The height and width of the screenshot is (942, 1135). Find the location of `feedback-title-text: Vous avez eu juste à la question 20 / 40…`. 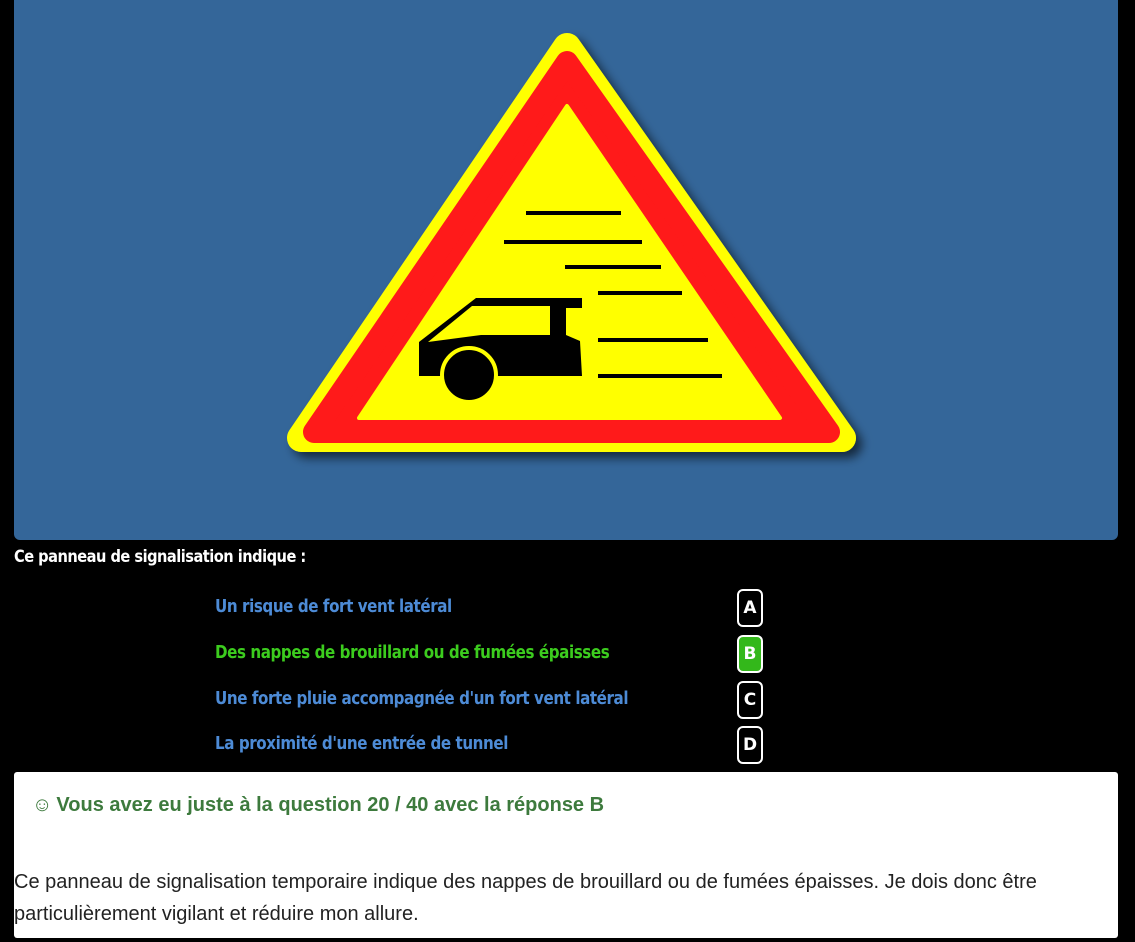

feedback-title-text: Vous avez eu juste à la question 20 / 40… is located at coordinates (330, 805).